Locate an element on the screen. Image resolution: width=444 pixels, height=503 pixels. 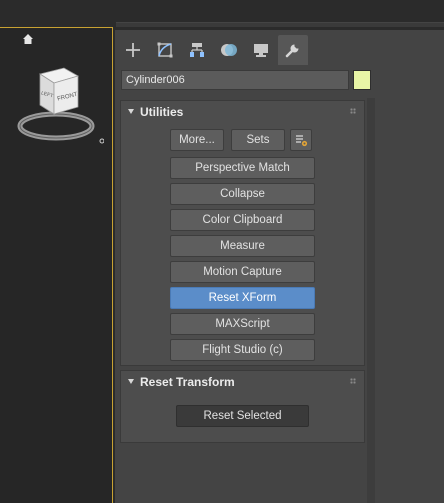
viewcube: LEFT FRONT is located at coordinates (59, 109).